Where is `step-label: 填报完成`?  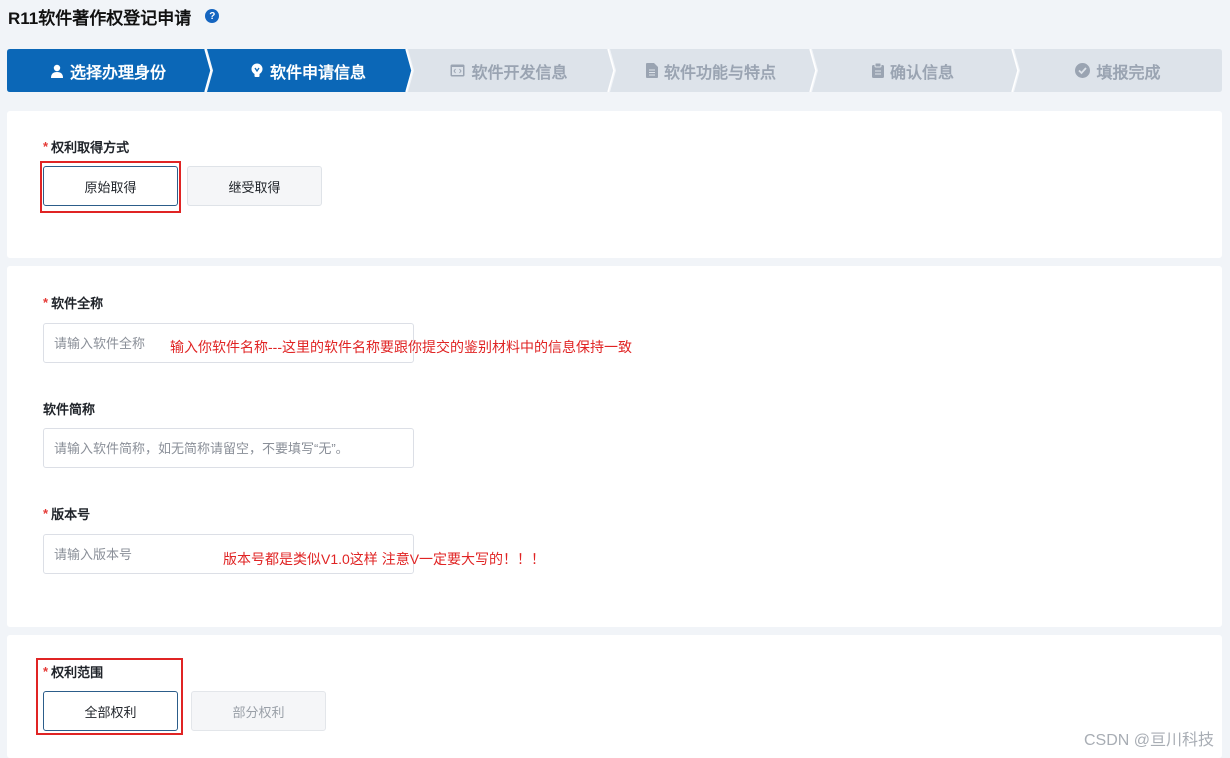
step-label: 填报完成 is located at coordinates (1128, 73).